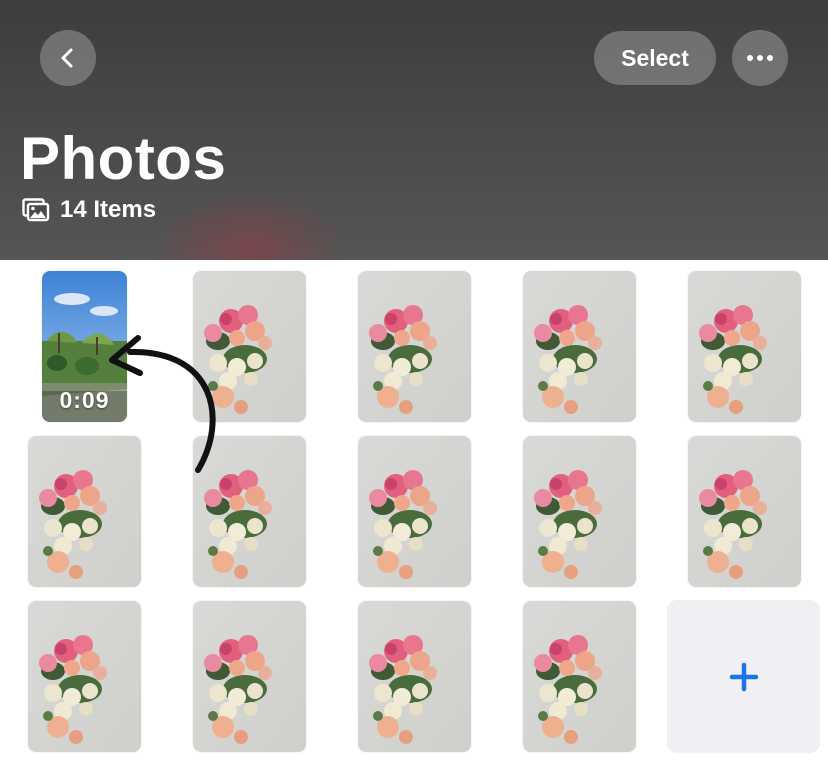 The width and height of the screenshot is (828, 770). I want to click on item-count: 14 Items, so click(89, 210).